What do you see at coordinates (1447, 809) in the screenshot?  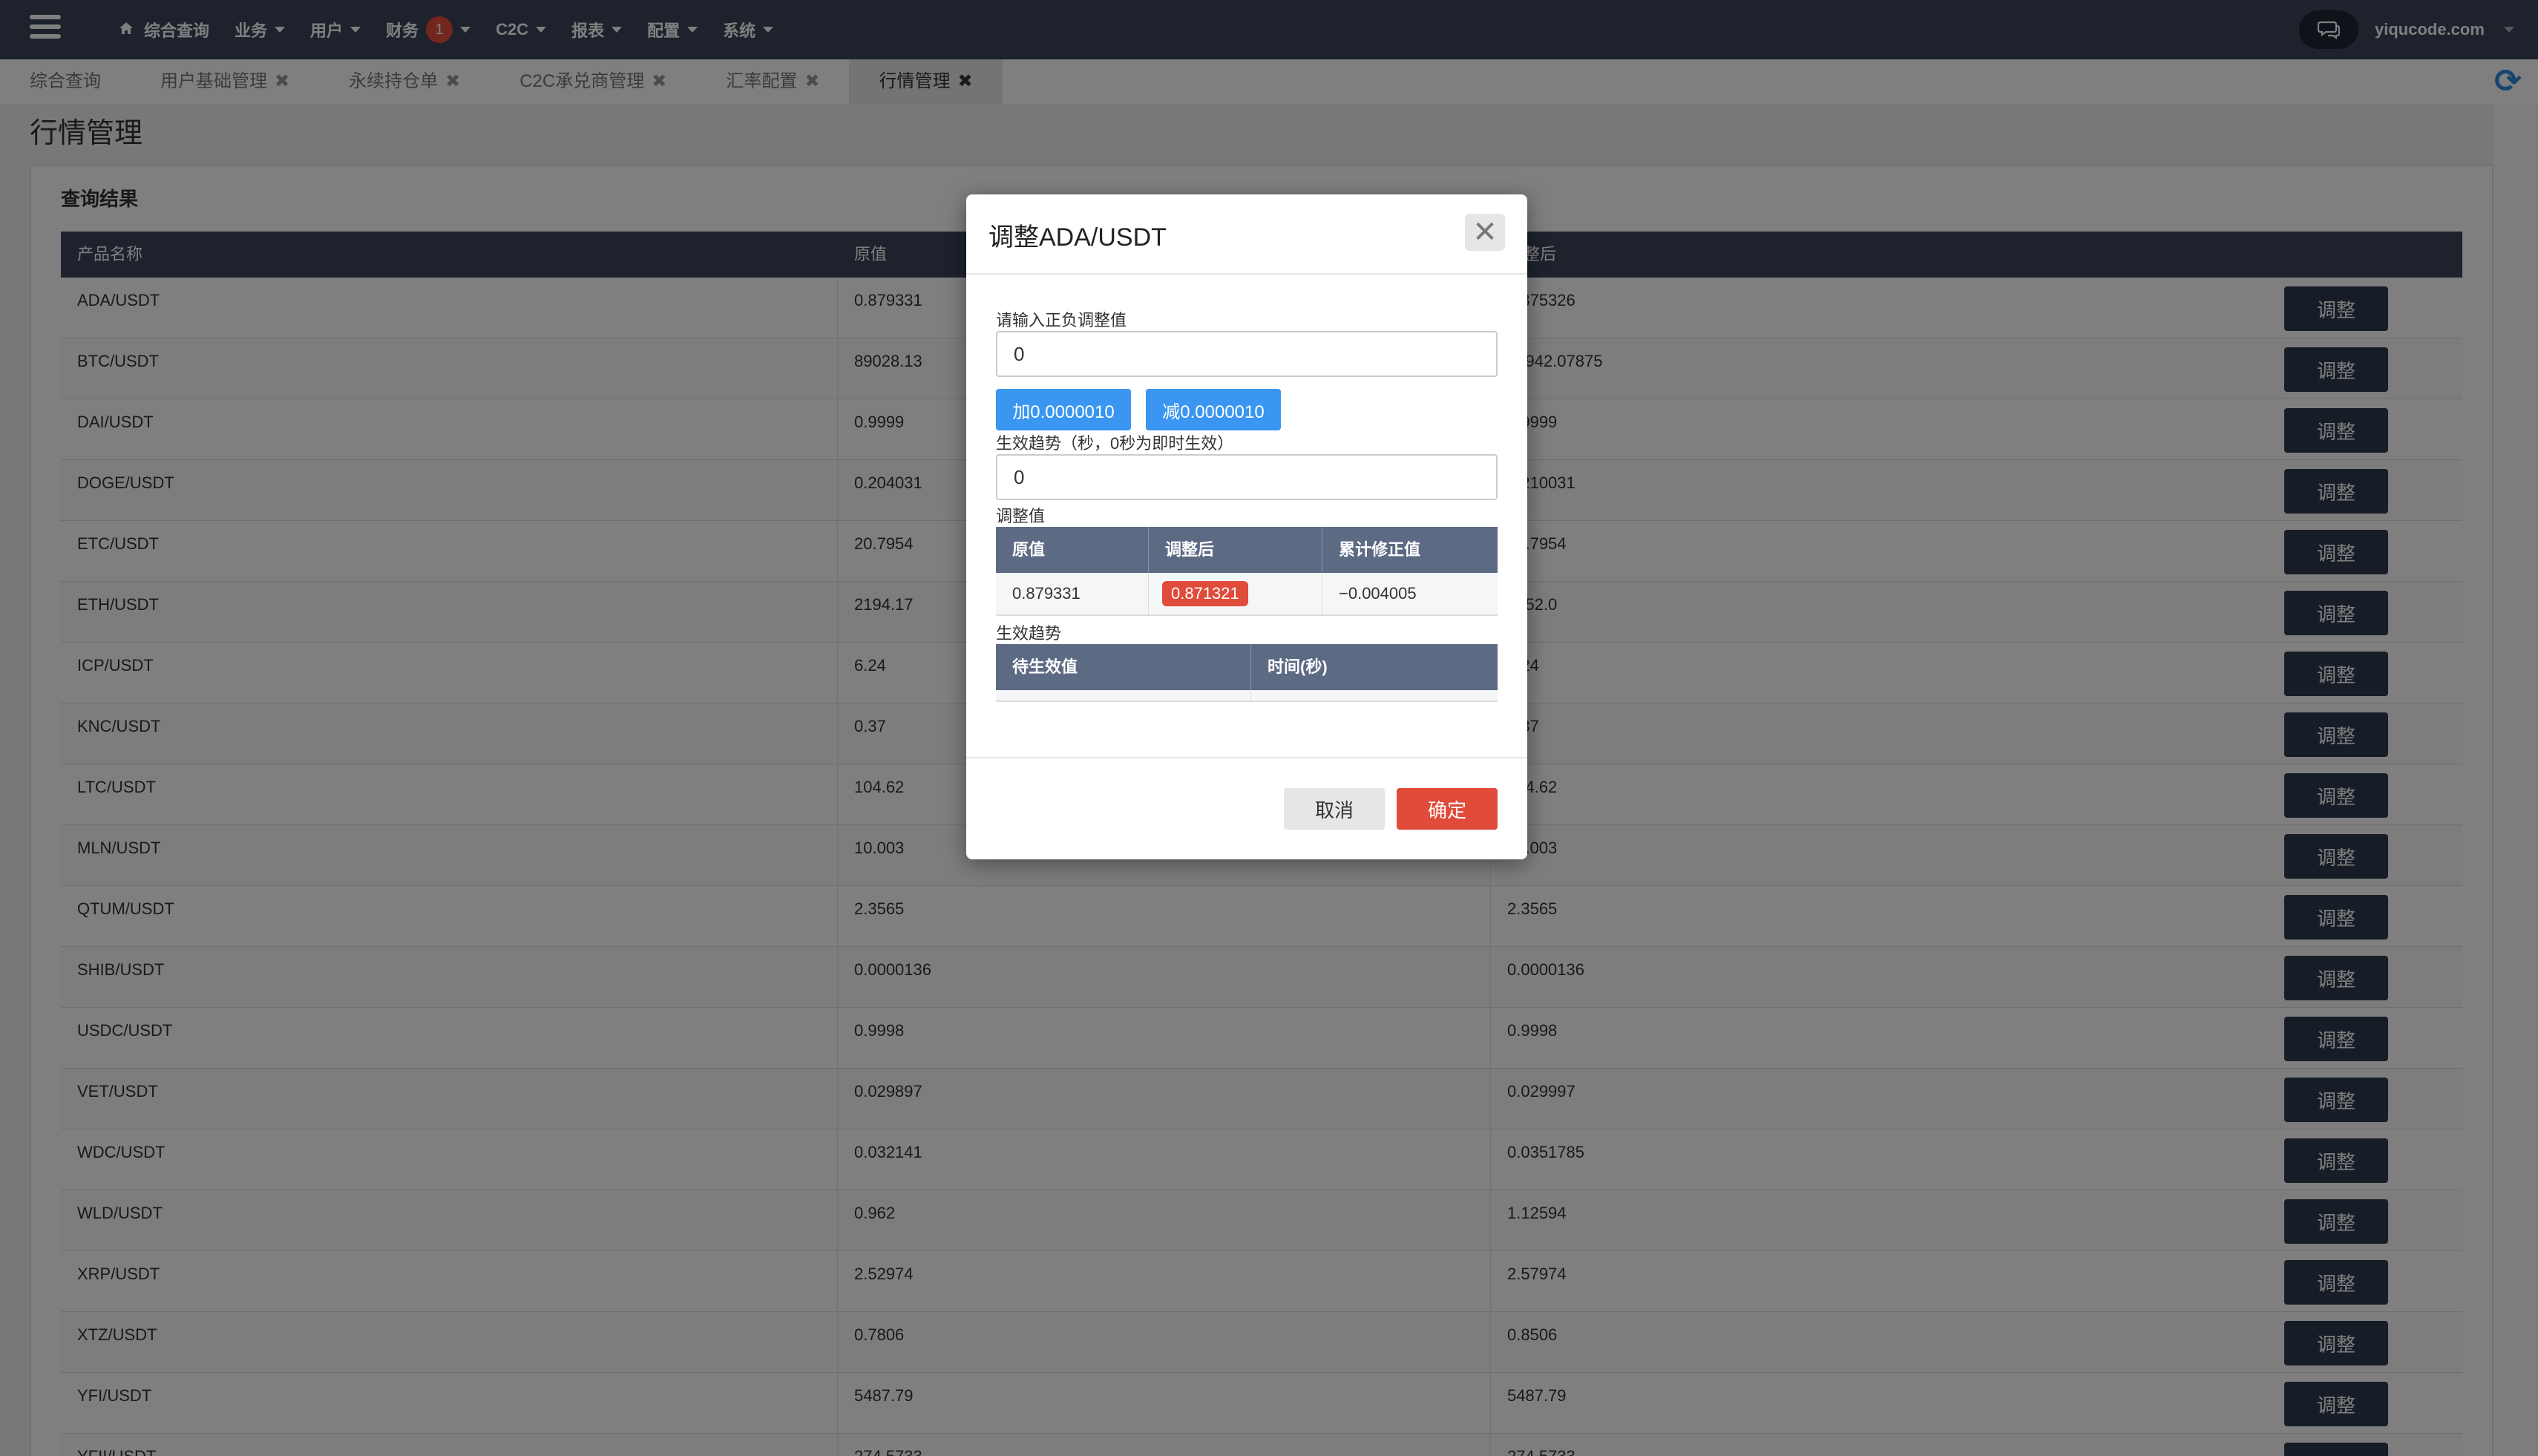 I see `confirm-button: 确定` at bounding box center [1447, 809].